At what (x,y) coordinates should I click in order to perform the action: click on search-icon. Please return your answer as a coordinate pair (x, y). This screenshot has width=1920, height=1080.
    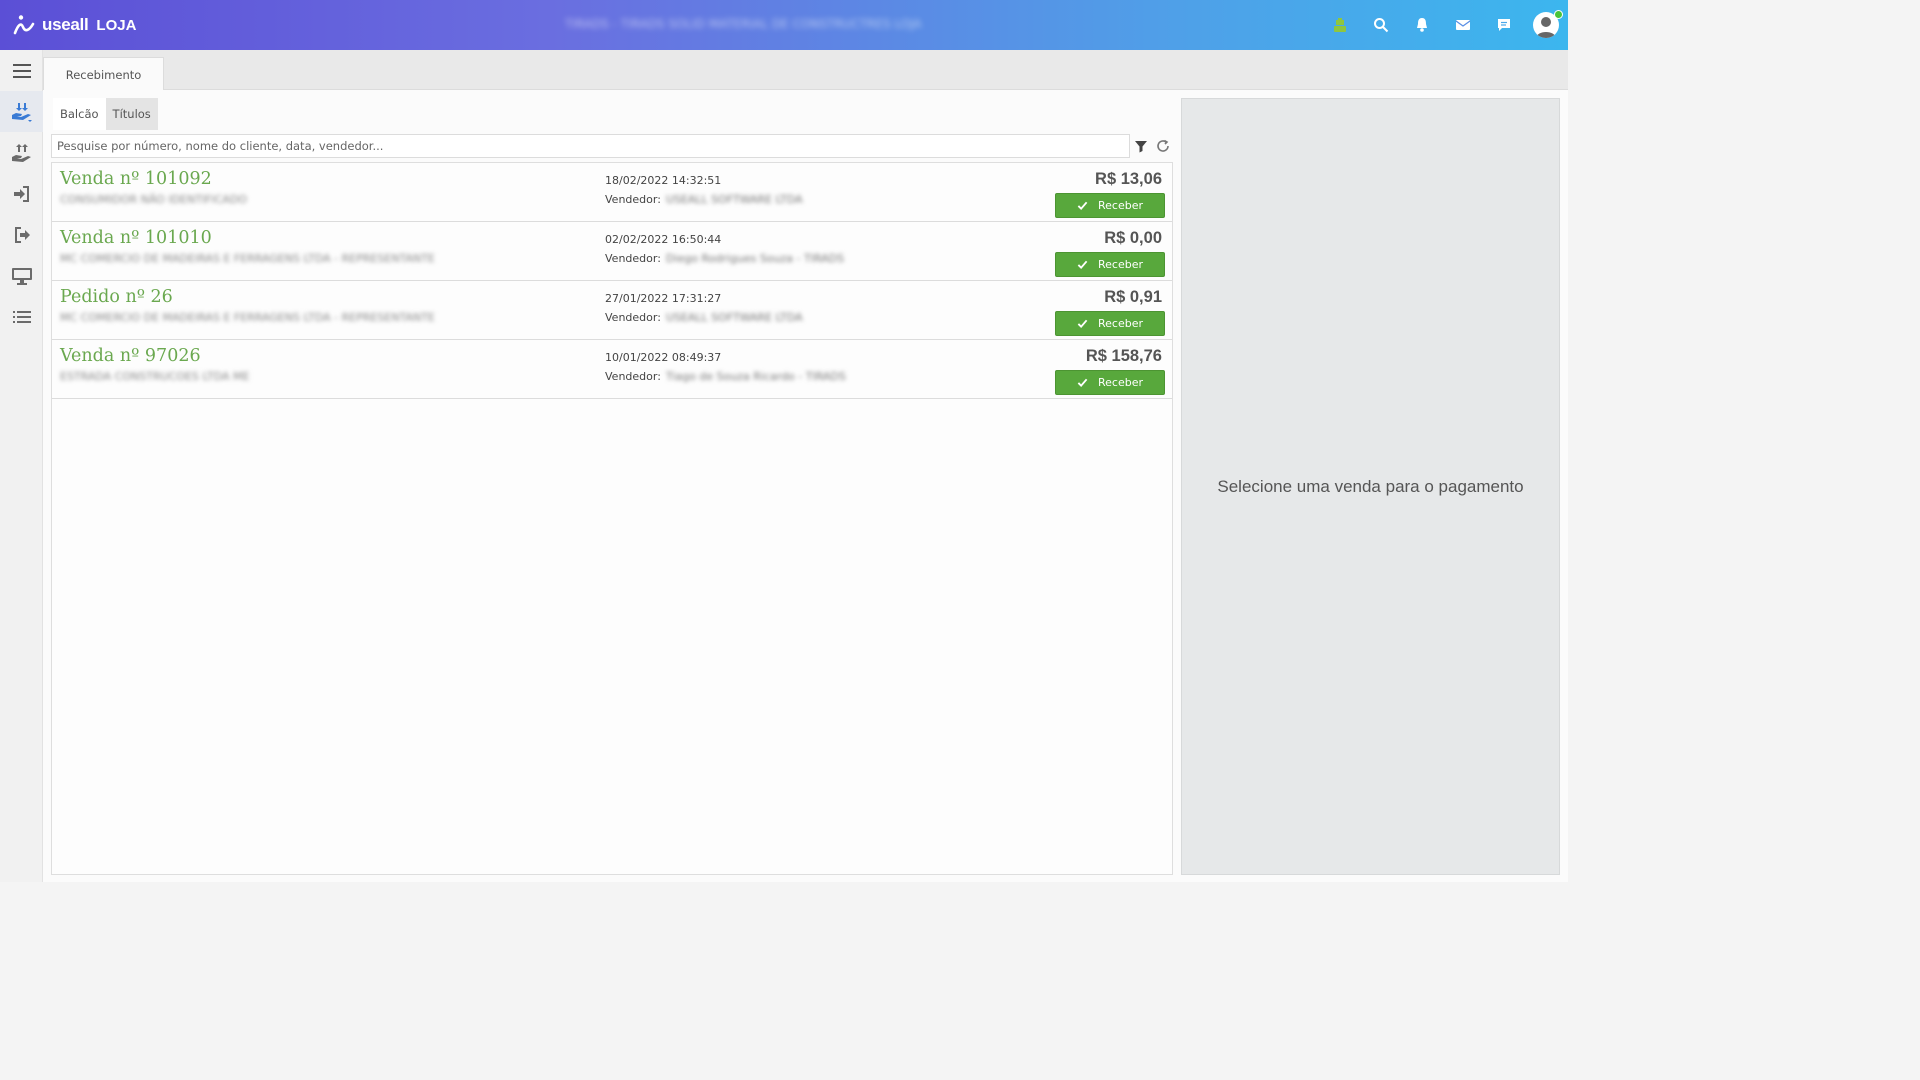
    Looking at the image, I should click on (1380, 25).